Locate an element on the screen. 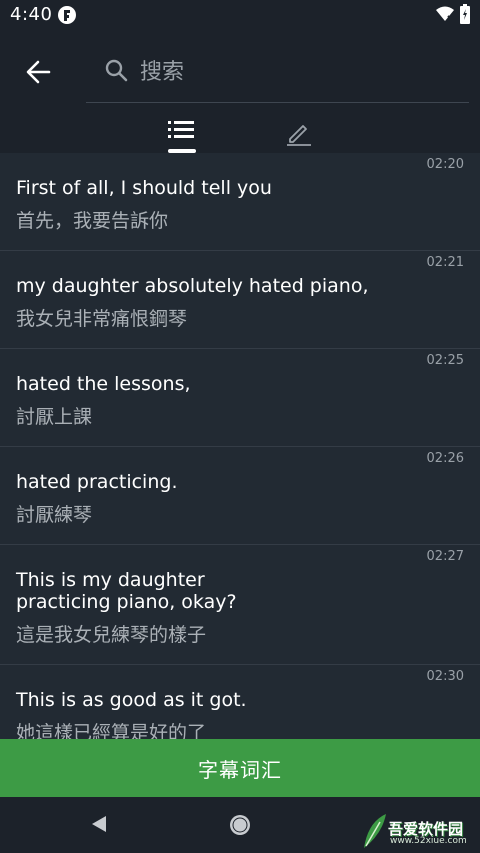  nav-home-circle-icon is located at coordinates (240, 827).